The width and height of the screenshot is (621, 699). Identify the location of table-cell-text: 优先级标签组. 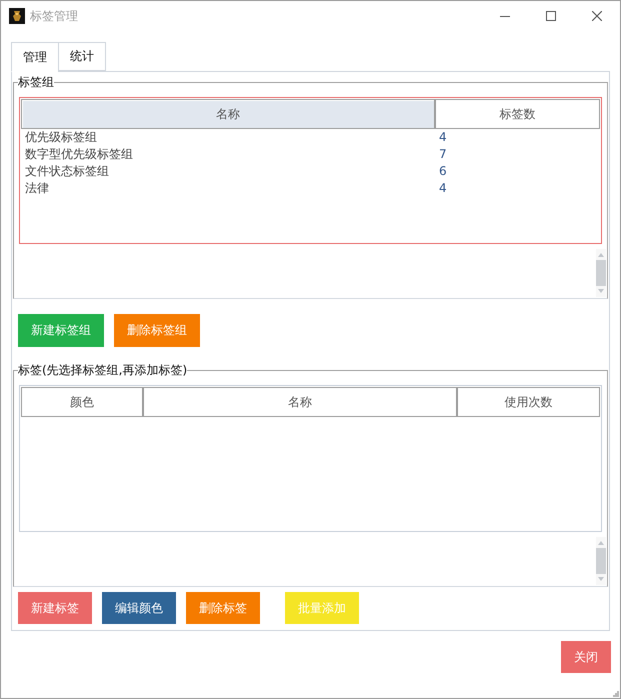
(61, 137).